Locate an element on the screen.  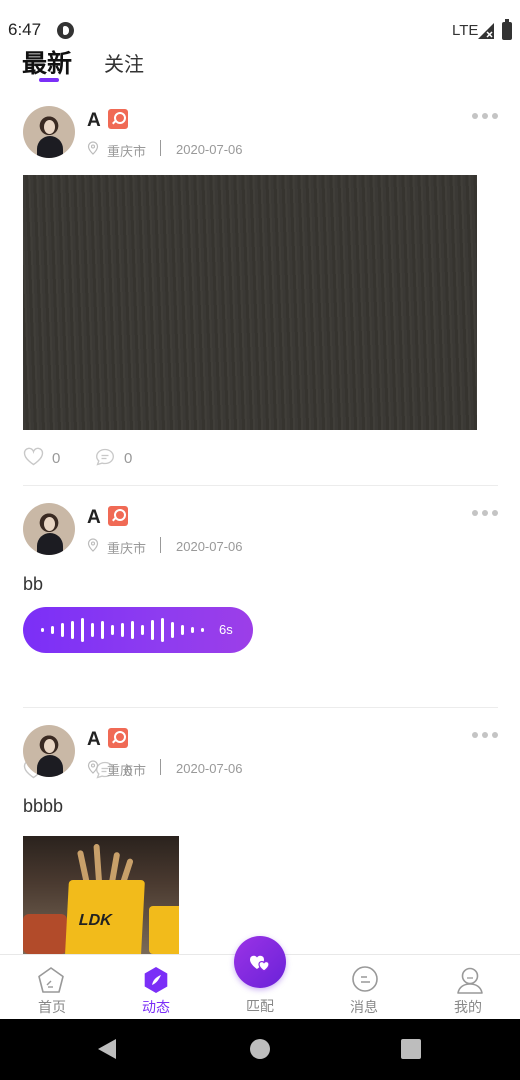
status-time: 6:47 is located at coordinates (25, 29).